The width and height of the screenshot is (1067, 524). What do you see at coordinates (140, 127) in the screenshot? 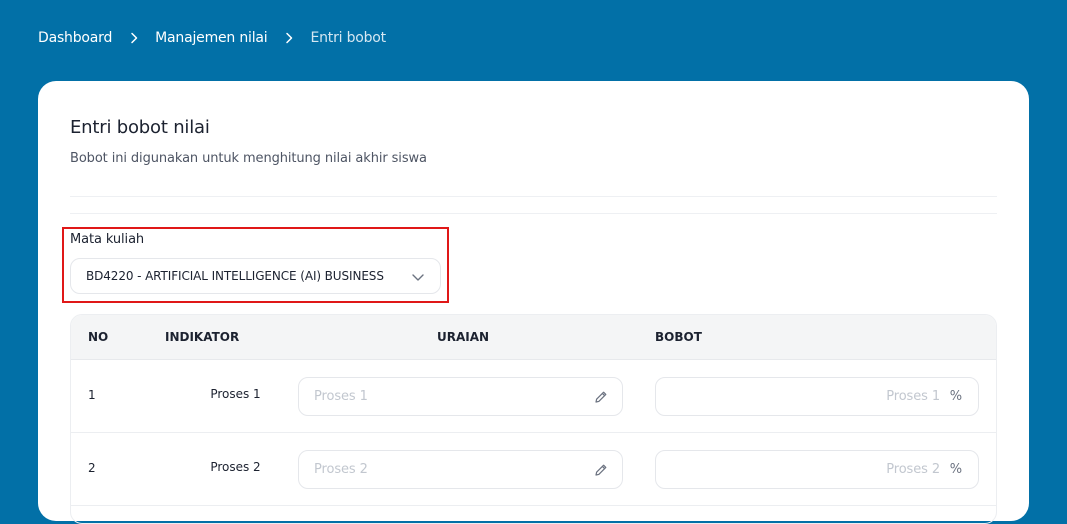
I see `page-title: Entri bobot nilai` at bounding box center [140, 127].